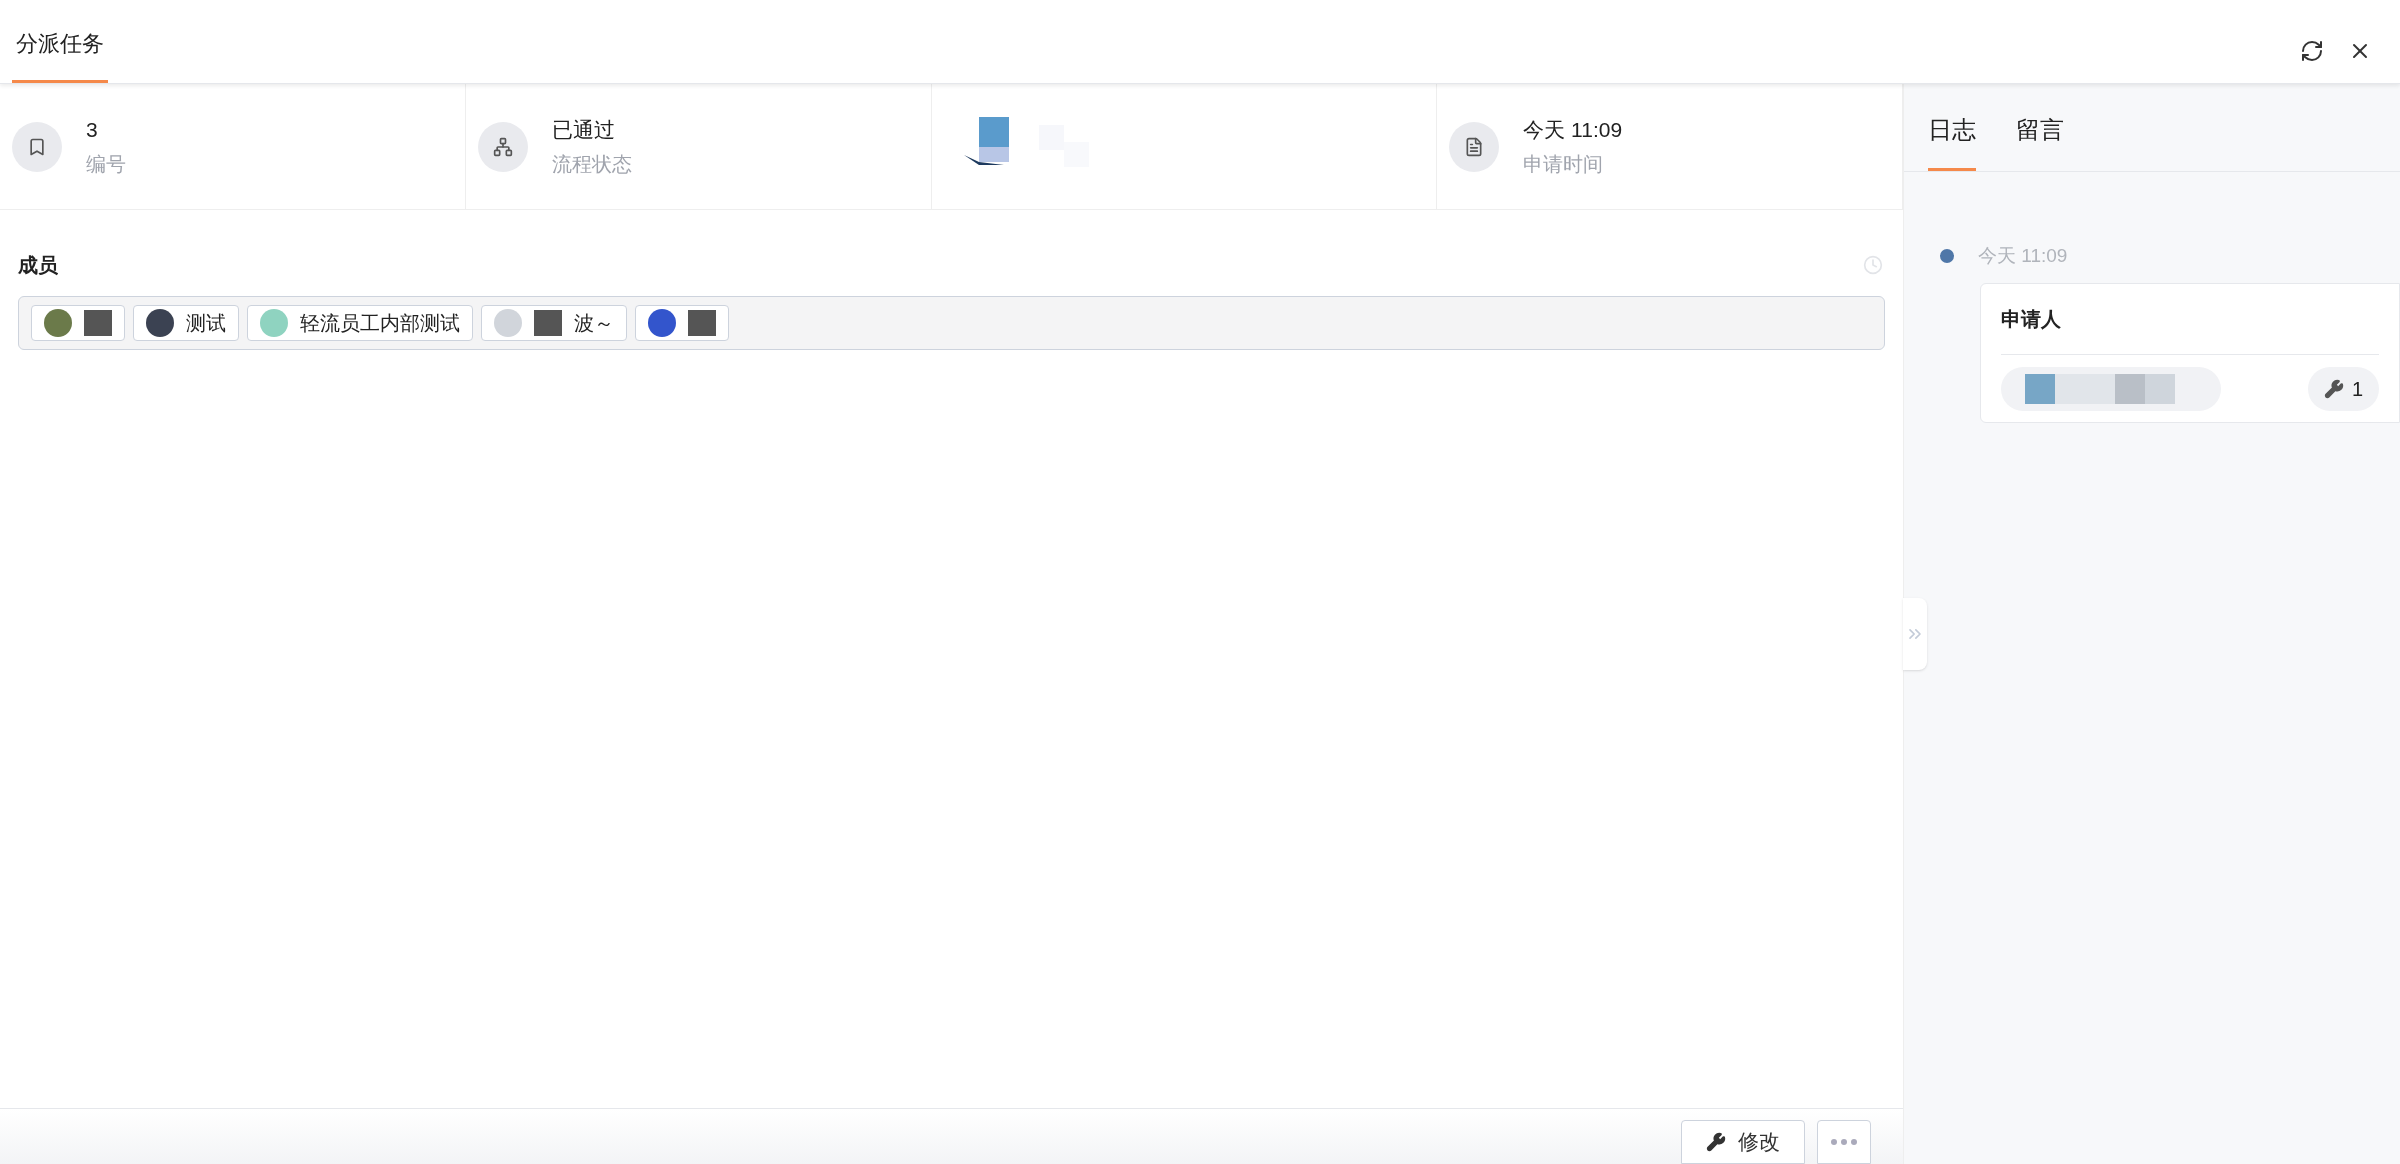 This screenshot has width=2400, height=1164. I want to click on log-title: 申请人, so click(2031, 318).